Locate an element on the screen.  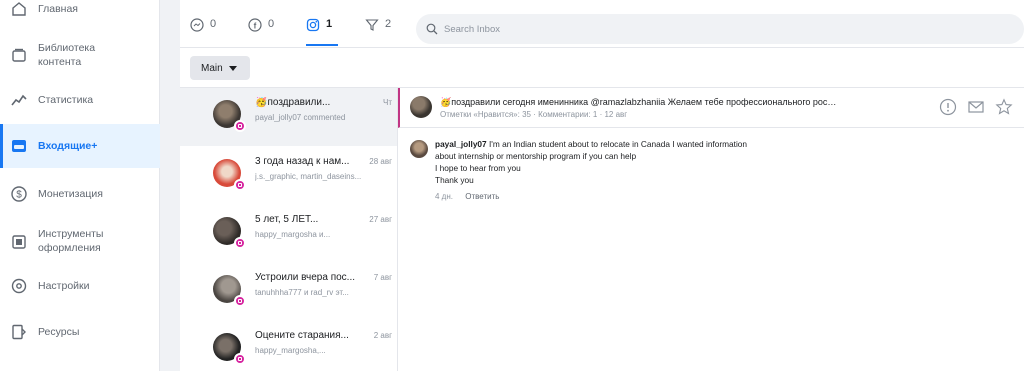
star-icon is located at coordinates (1004, 106).